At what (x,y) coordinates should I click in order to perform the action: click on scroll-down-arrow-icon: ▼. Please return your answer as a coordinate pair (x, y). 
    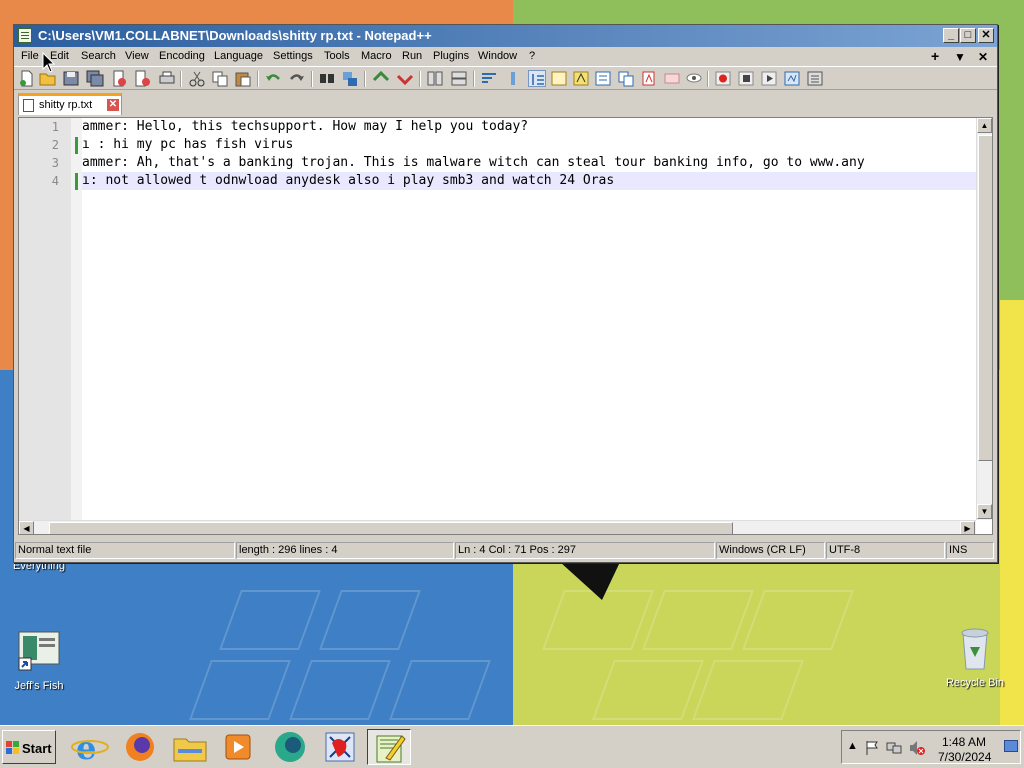
    Looking at the image, I should click on (984, 511).